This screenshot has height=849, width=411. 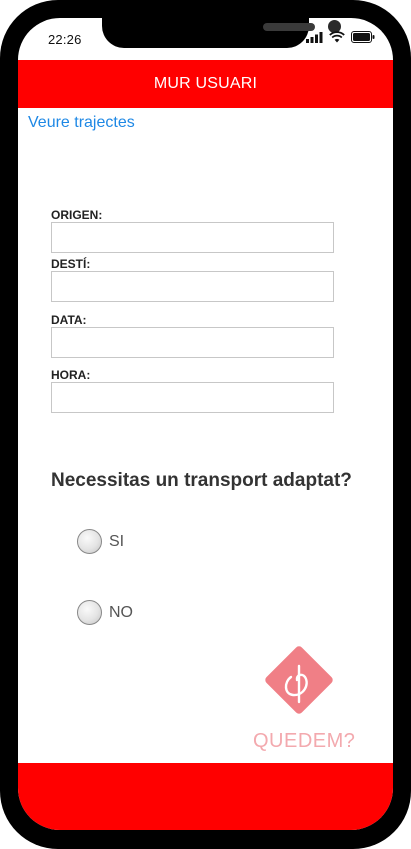 I want to click on app-footer, so click(x=205, y=796).